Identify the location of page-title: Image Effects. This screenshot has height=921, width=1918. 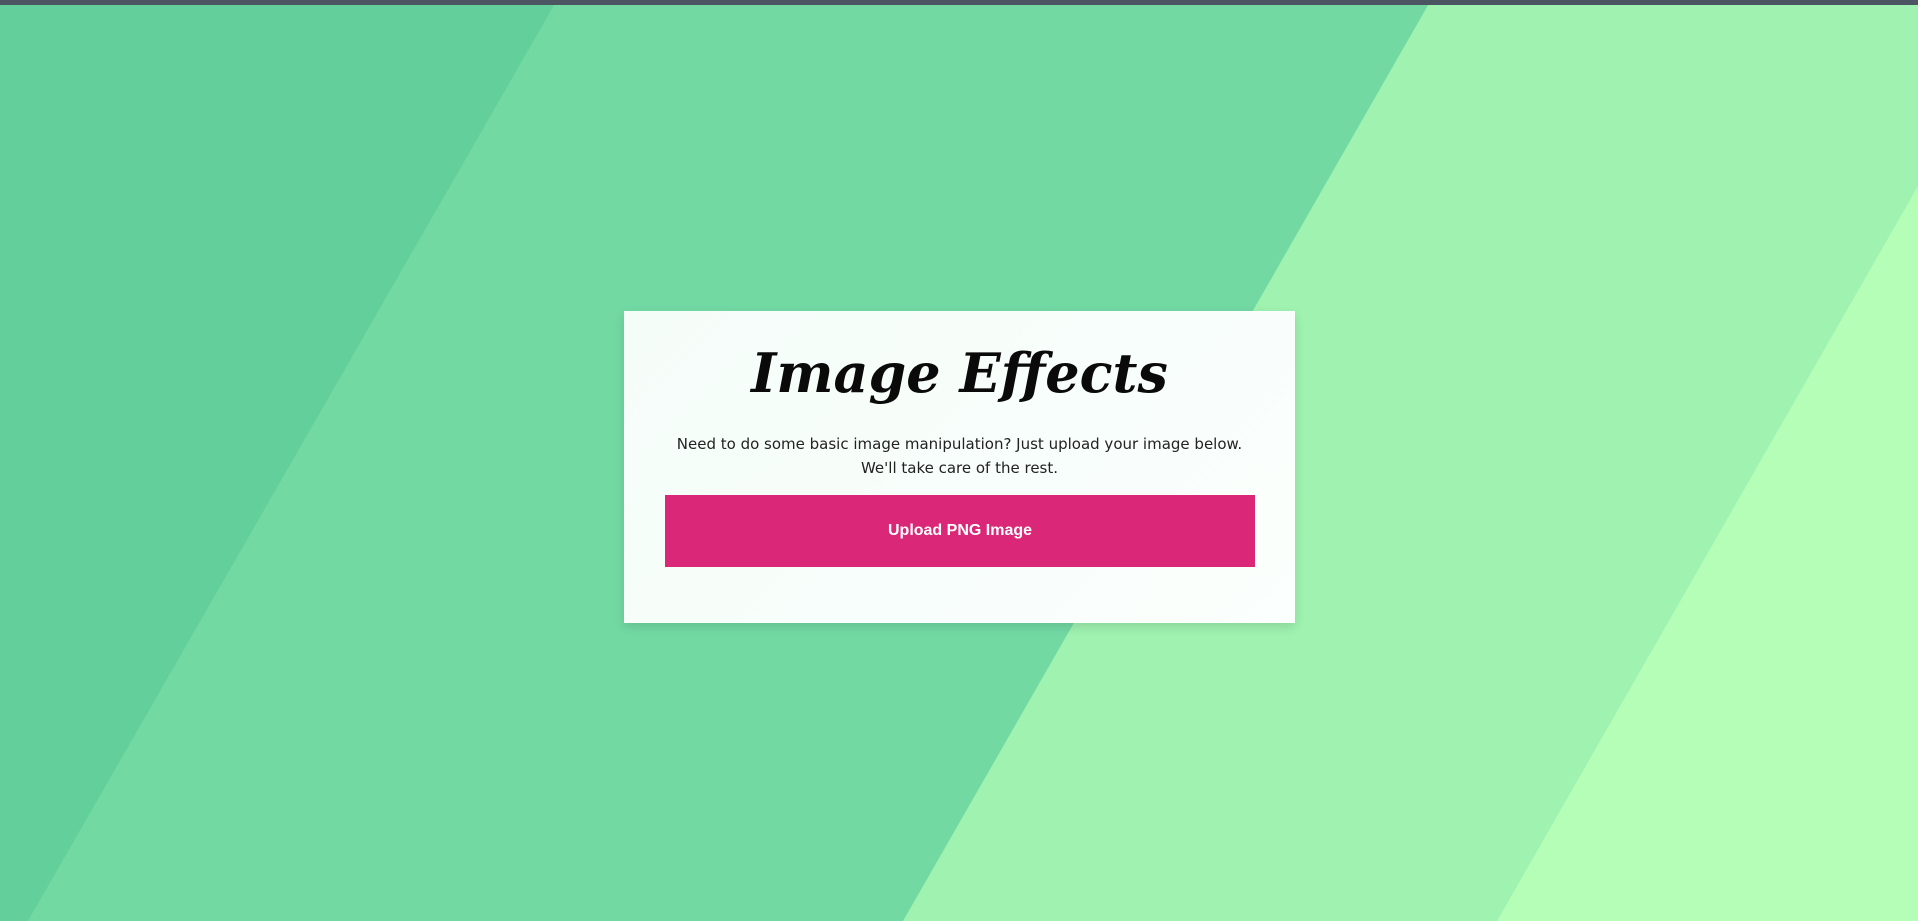
(959, 373).